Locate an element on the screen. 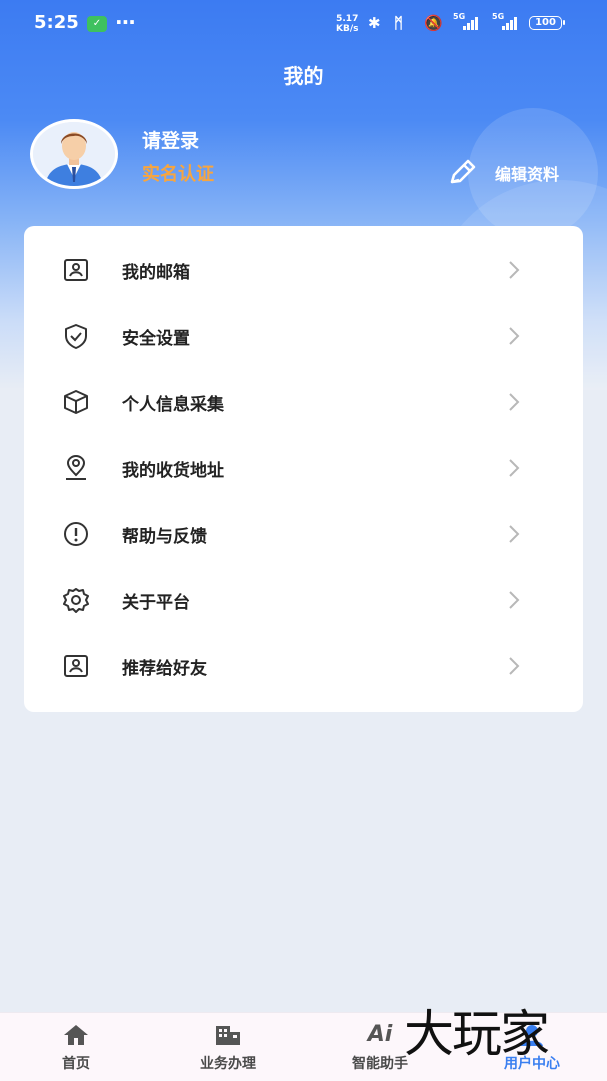  menu-item-label: 帮助与反馈 is located at coordinates (164, 537).